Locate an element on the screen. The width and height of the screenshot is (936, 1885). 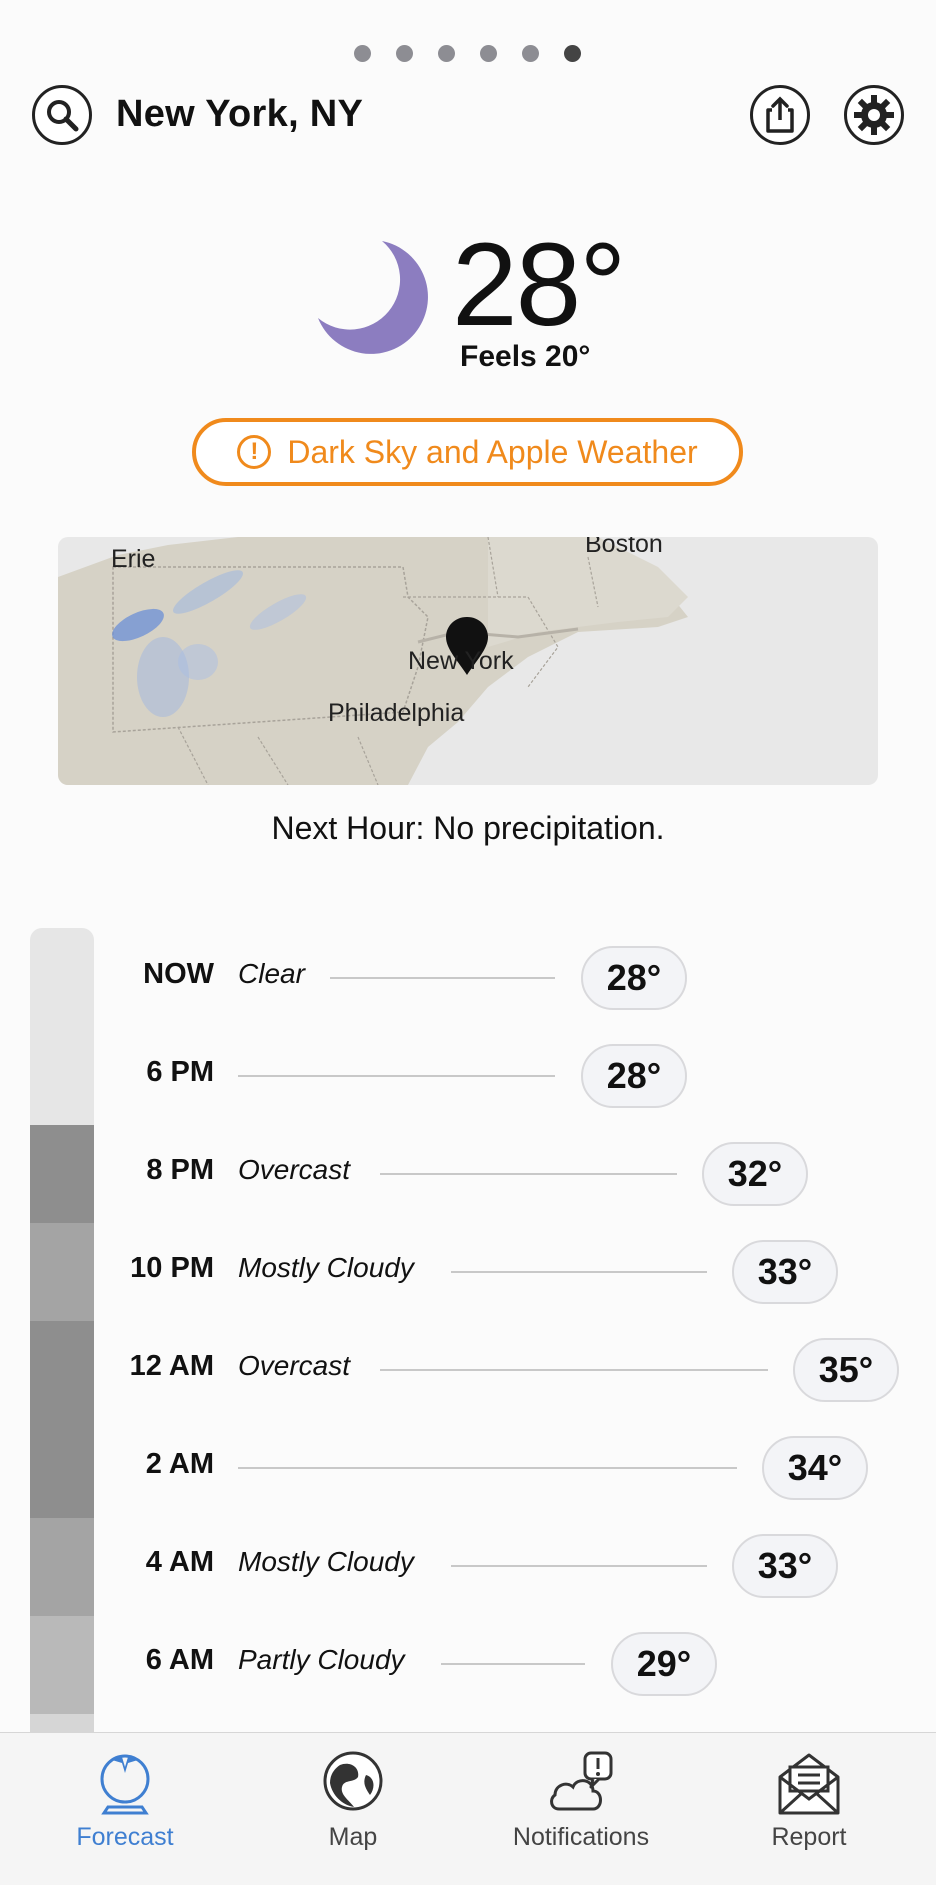
tab-label: Forecast is located at coordinates (125, 1837).